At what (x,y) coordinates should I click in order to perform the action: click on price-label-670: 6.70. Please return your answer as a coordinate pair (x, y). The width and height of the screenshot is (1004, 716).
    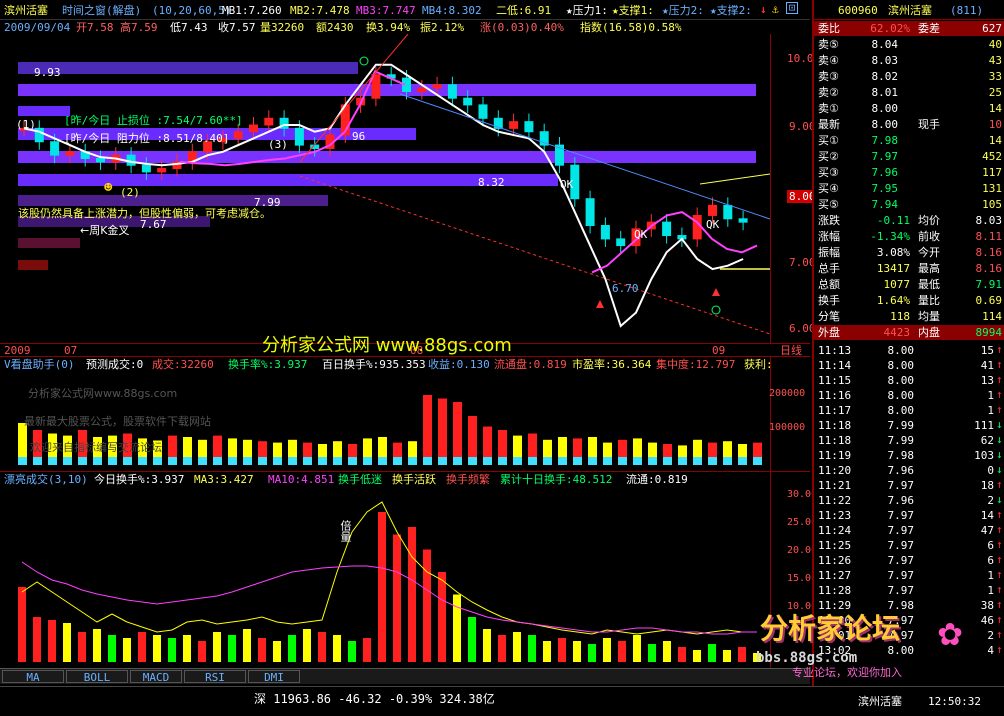
    Looking at the image, I should click on (625, 288).